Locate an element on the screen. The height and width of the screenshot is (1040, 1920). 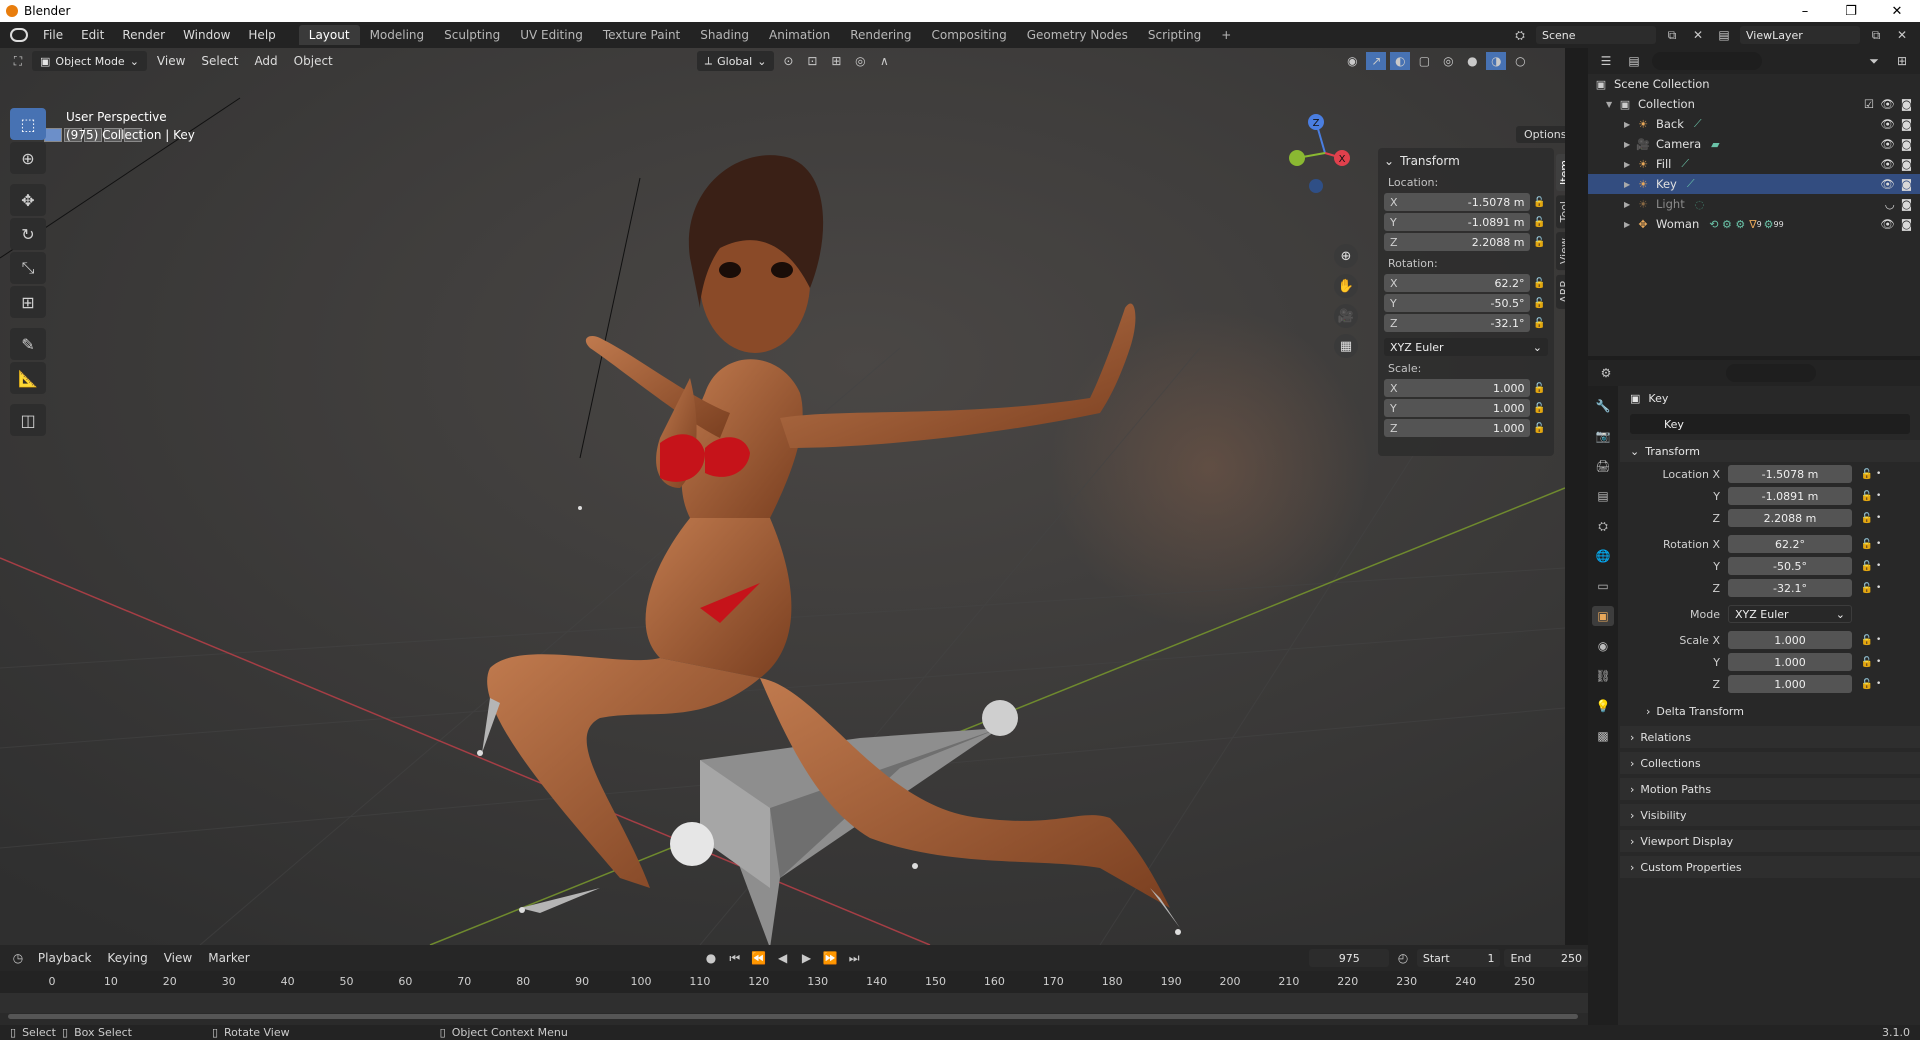
delete-scene-icon: ✕ is located at coordinates (1698, 35).